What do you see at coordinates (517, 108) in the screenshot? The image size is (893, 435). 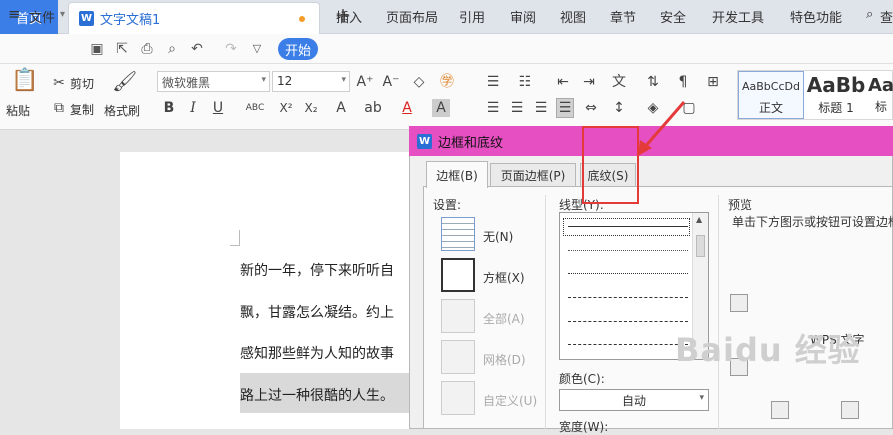 I see `align-center-icon: ☰` at bounding box center [517, 108].